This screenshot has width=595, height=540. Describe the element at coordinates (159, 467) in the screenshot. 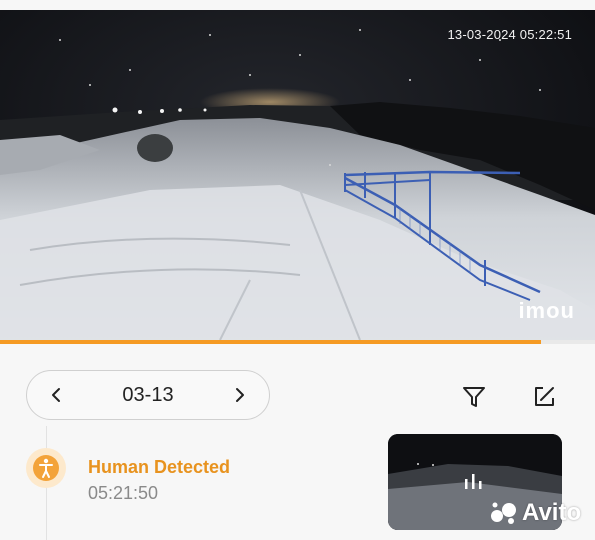

I see `event-type: Human Detected` at that location.